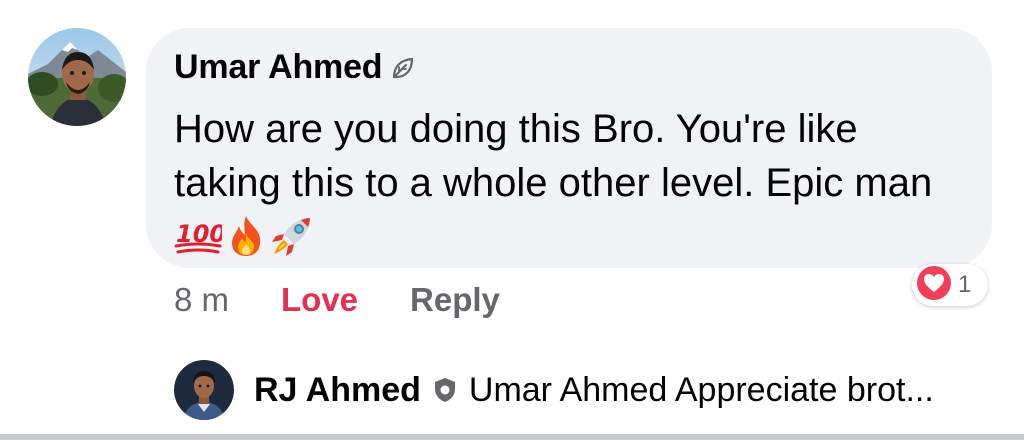  I want to click on reply-button: Reply, so click(455, 300).